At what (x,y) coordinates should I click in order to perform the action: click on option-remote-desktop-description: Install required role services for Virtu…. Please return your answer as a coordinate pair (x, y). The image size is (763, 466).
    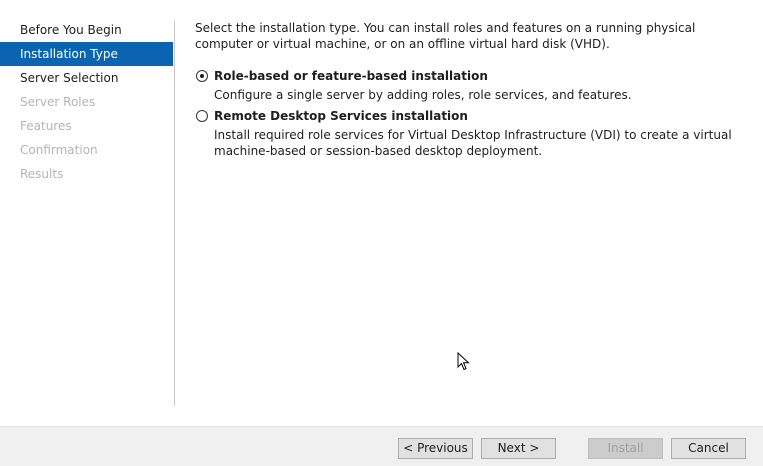
    Looking at the image, I should click on (473, 143).